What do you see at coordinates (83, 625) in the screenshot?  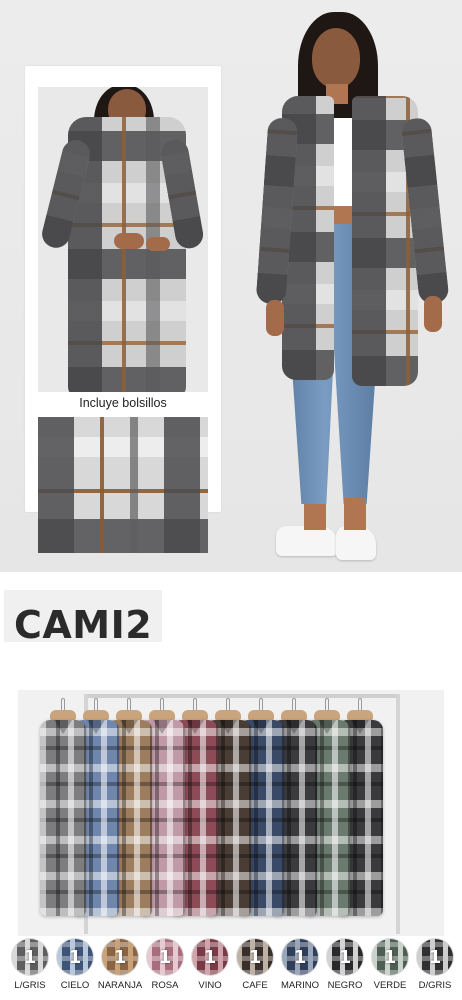 I see `product-code: CAMI2` at bounding box center [83, 625].